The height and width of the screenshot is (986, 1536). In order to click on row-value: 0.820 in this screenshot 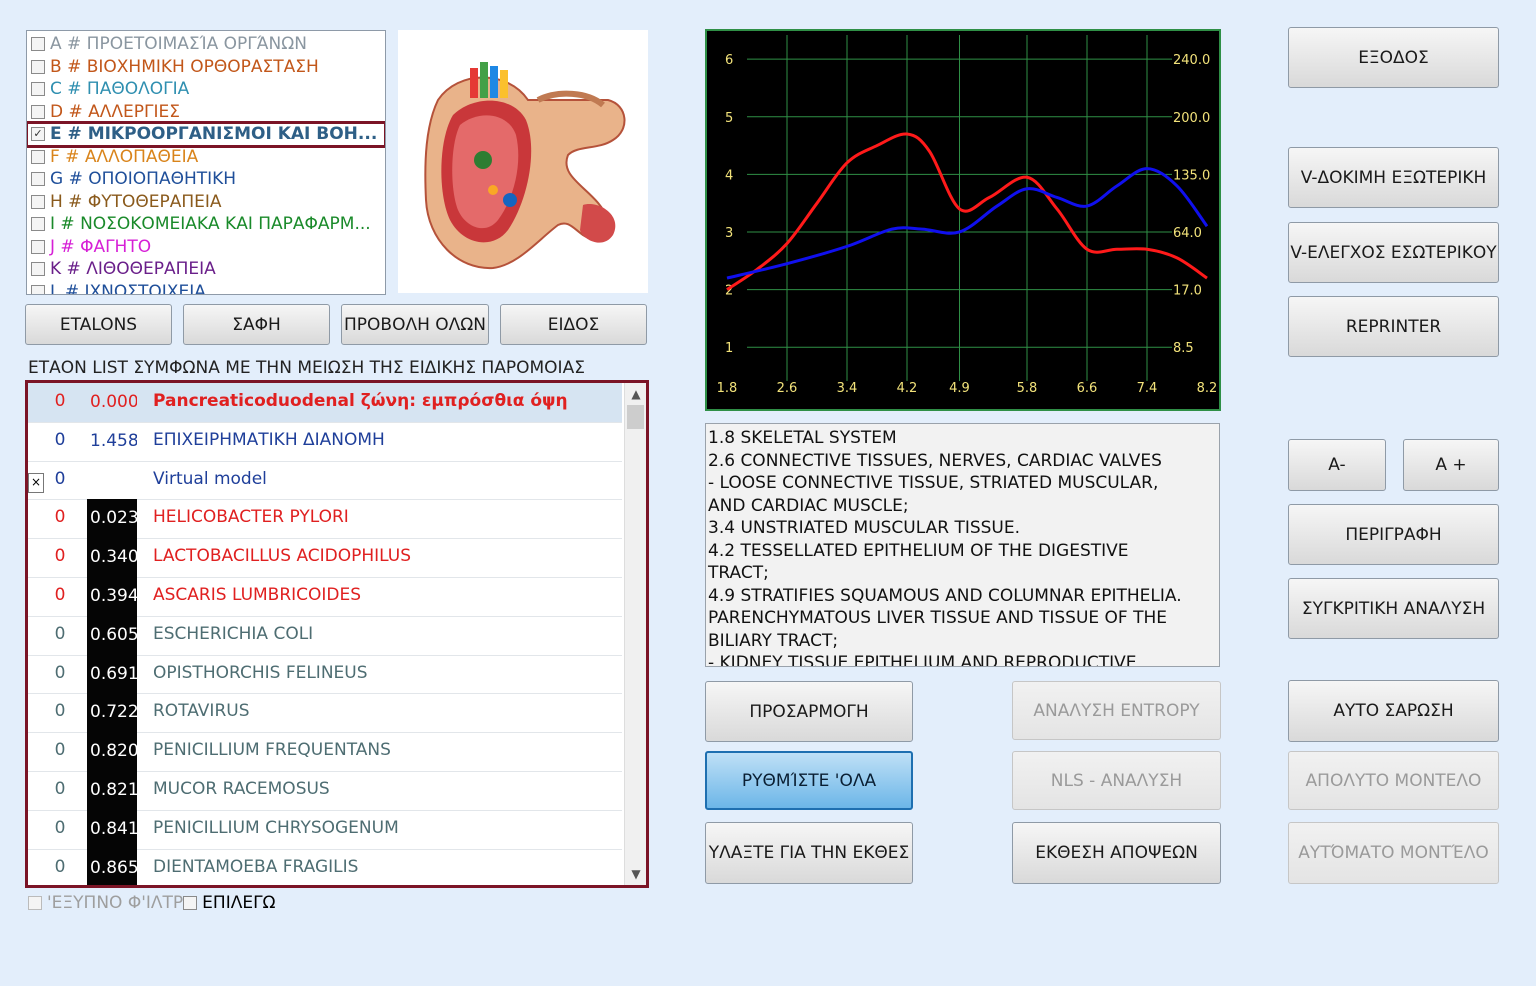, I will do `click(112, 751)`.